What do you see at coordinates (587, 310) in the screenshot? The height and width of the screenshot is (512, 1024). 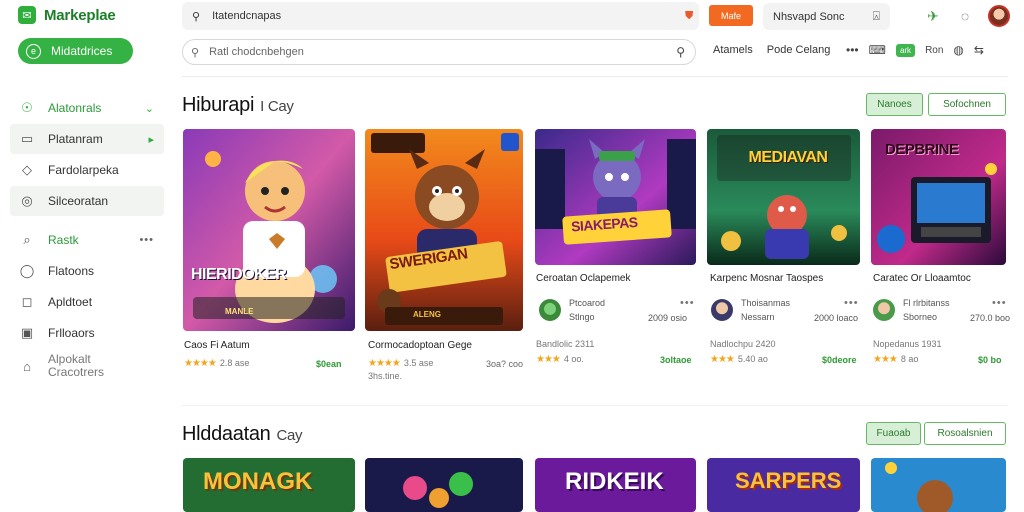 I see `developer-info: Ptcoarod Stlngo` at bounding box center [587, 310].